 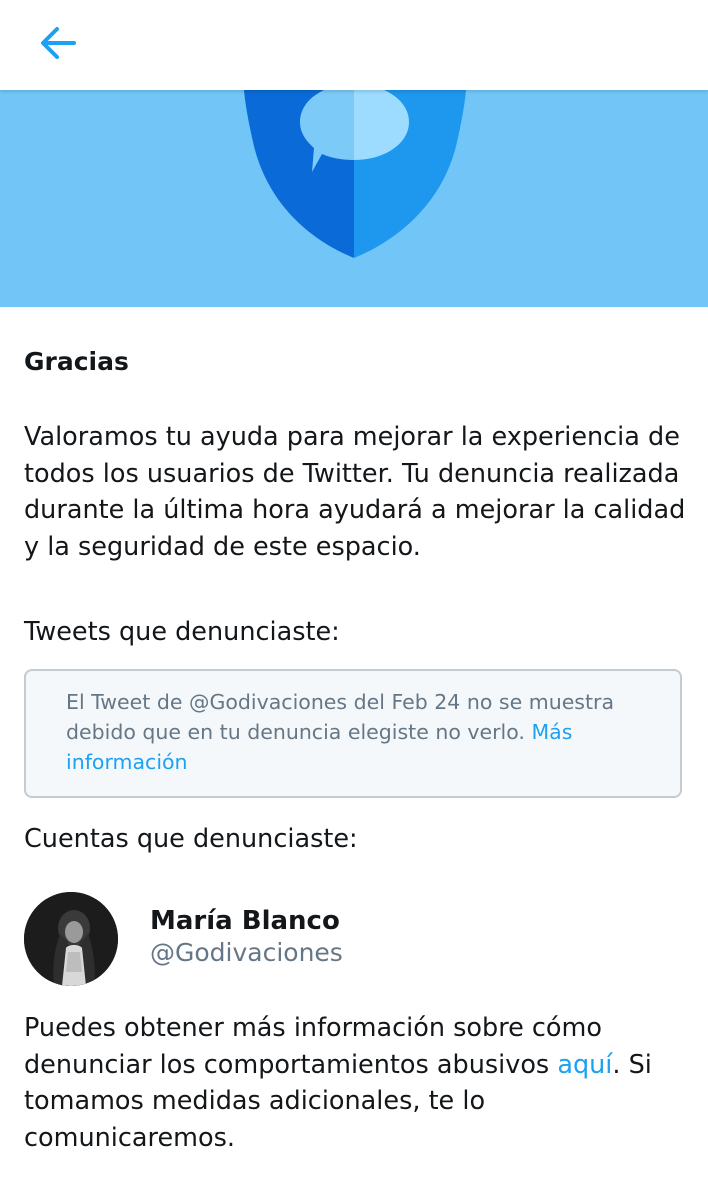 I want to click on page-title: Gracias, so click(x=76, y=361).